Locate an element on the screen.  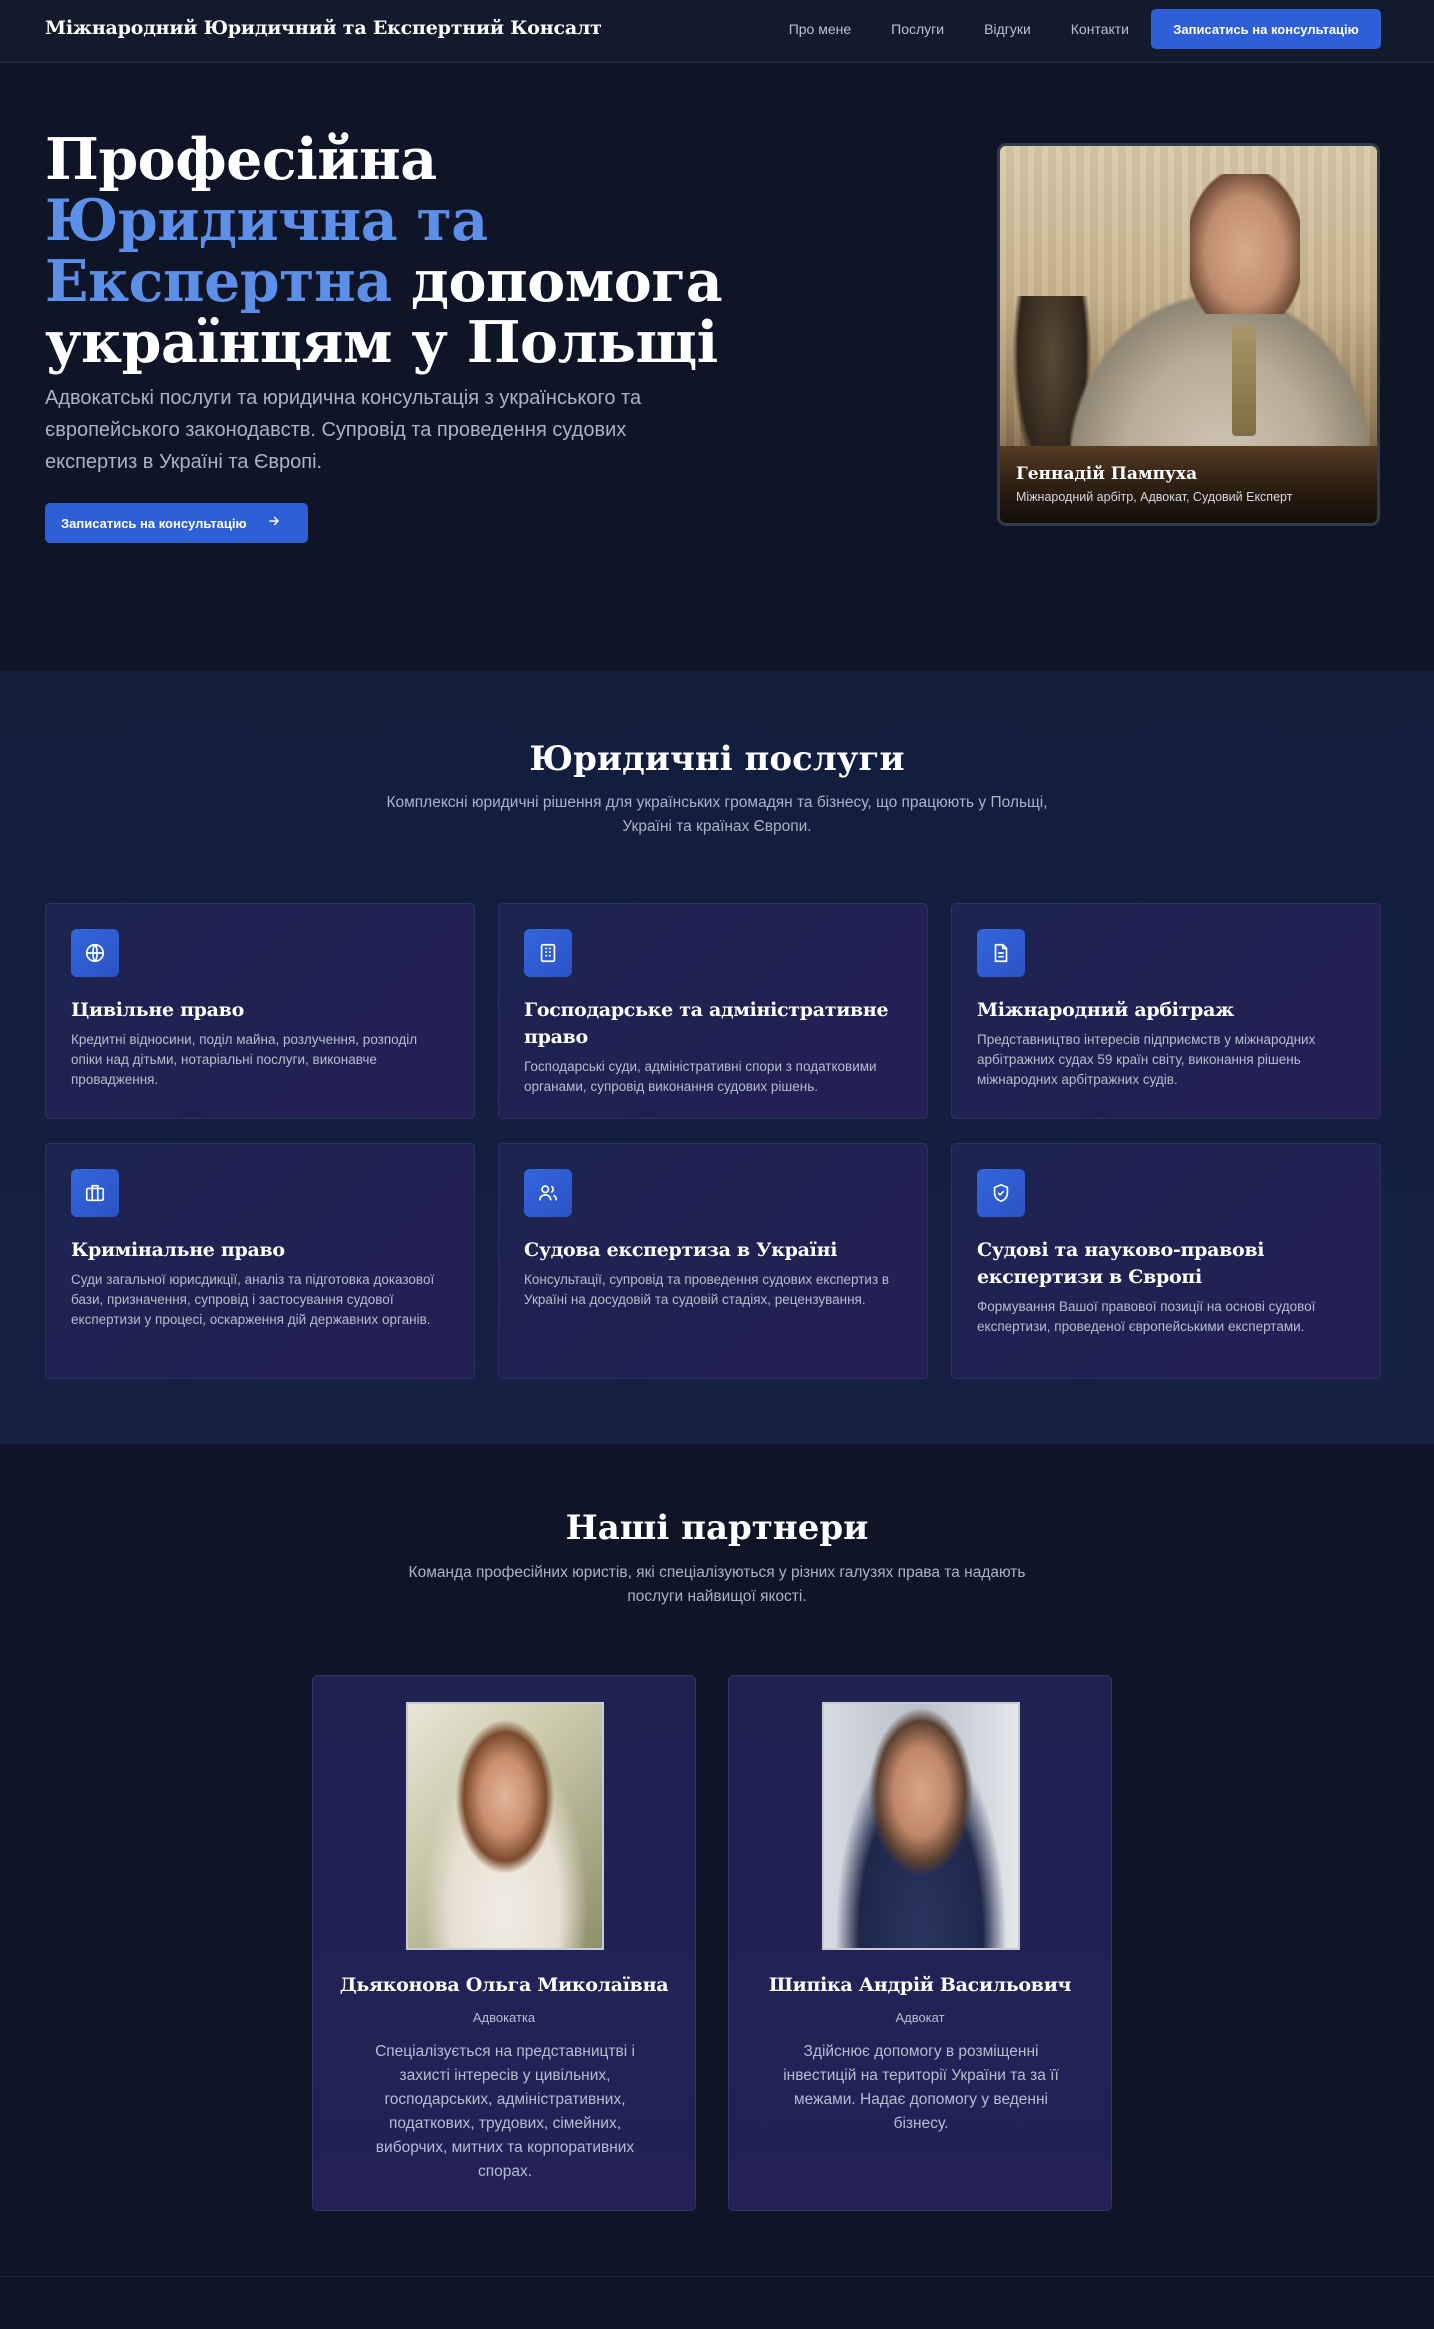
briefcase-icon is located at coordinates (95, 1193).